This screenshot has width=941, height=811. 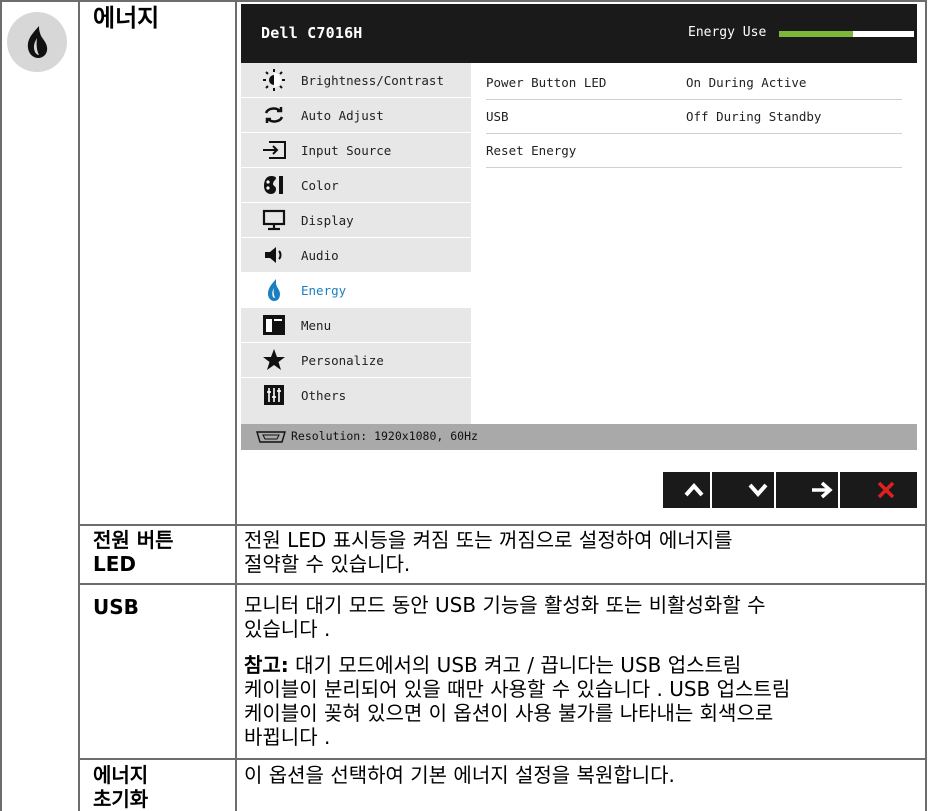 I want to click on option-value: Off During Standby, so click(x=754, y=116).